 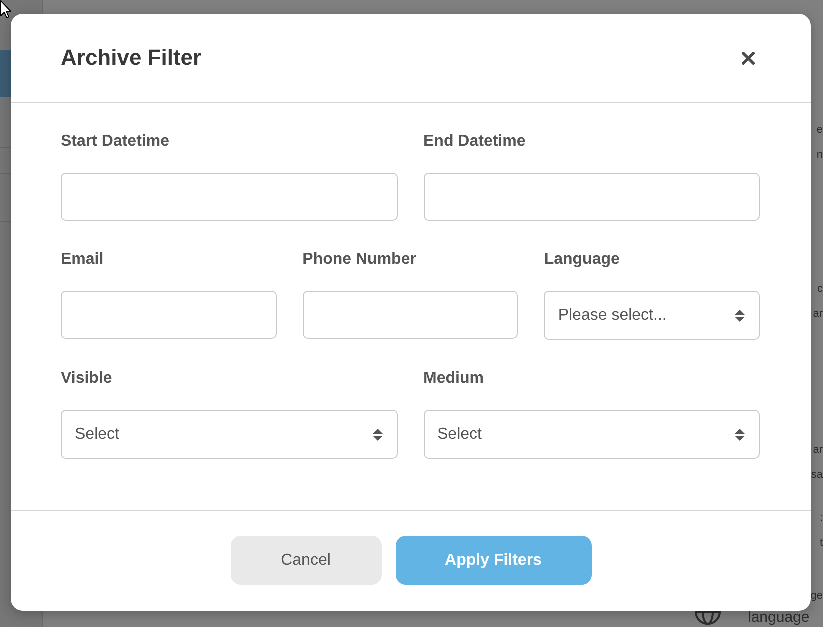 I want to click on field-label: Start Datetime, so click(x=115, y=142).